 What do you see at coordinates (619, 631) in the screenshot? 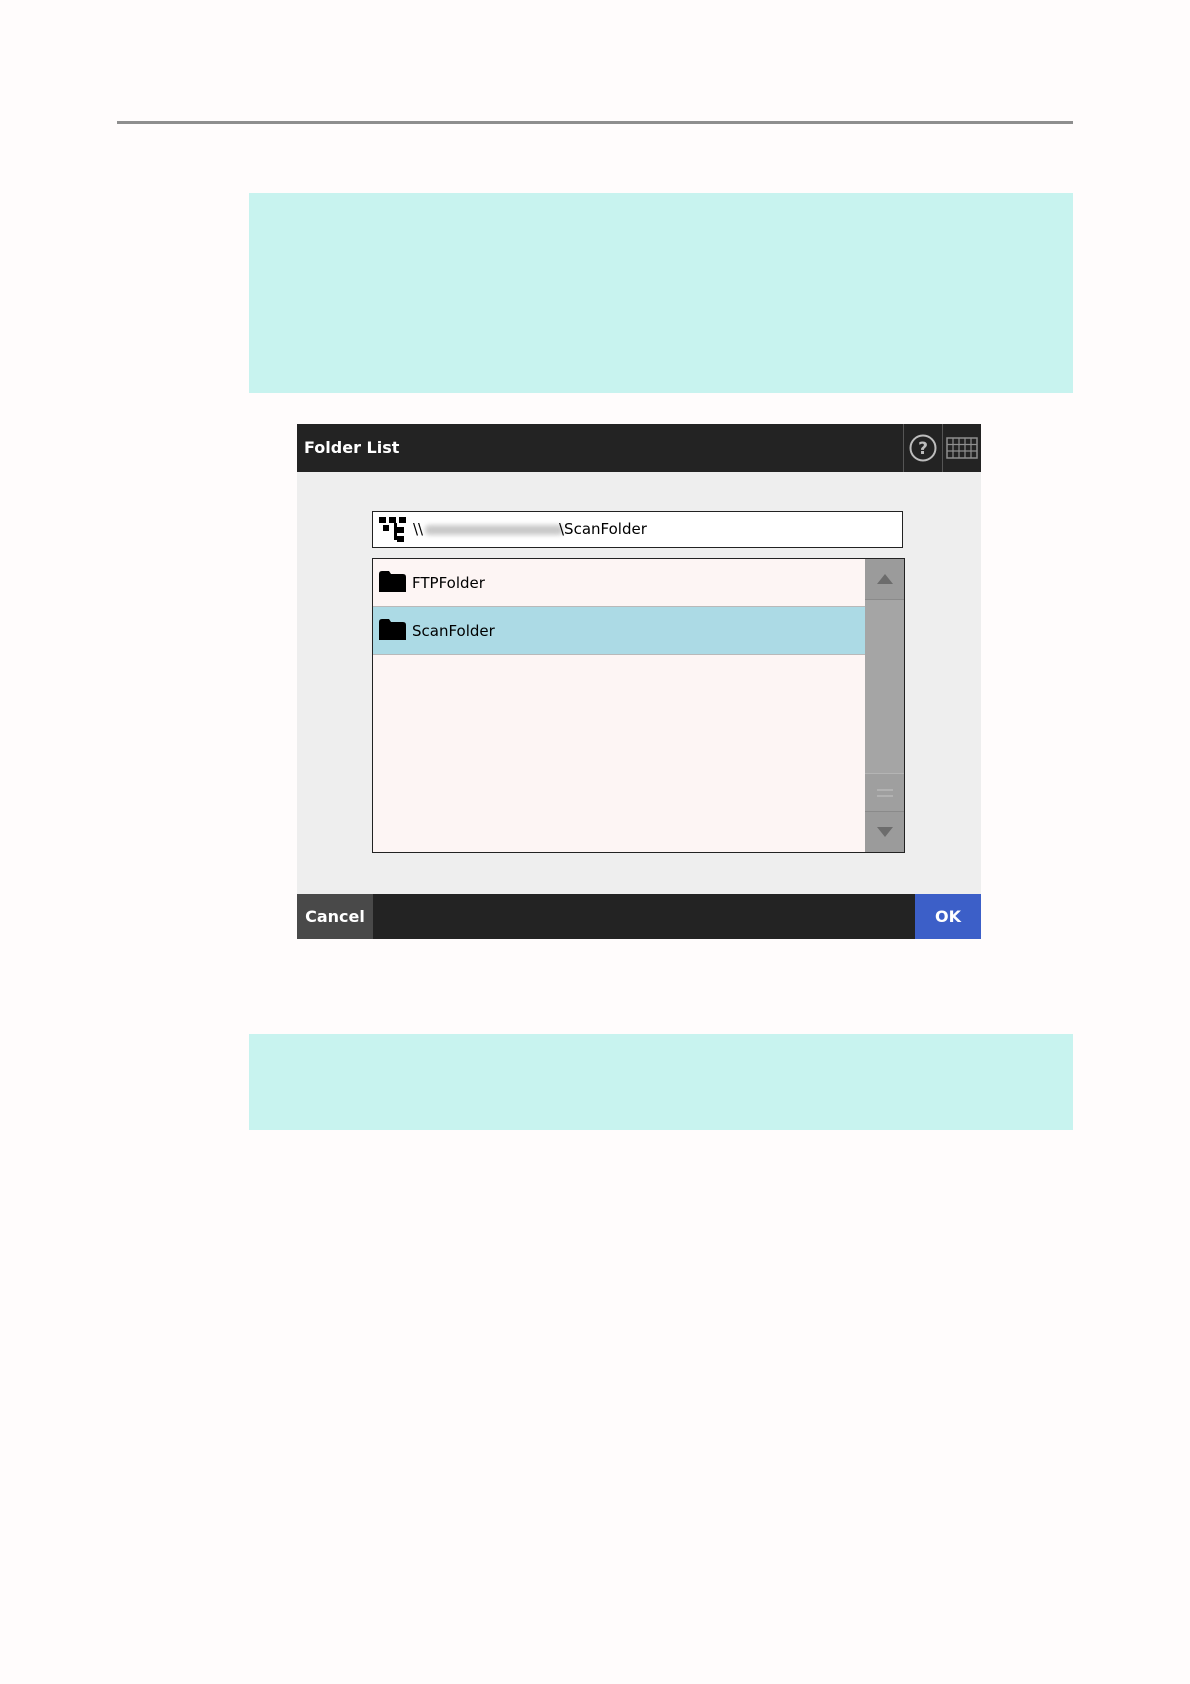
I see `folder-row-scanfolder: ScanFolder` at bounding box center [619, 631].